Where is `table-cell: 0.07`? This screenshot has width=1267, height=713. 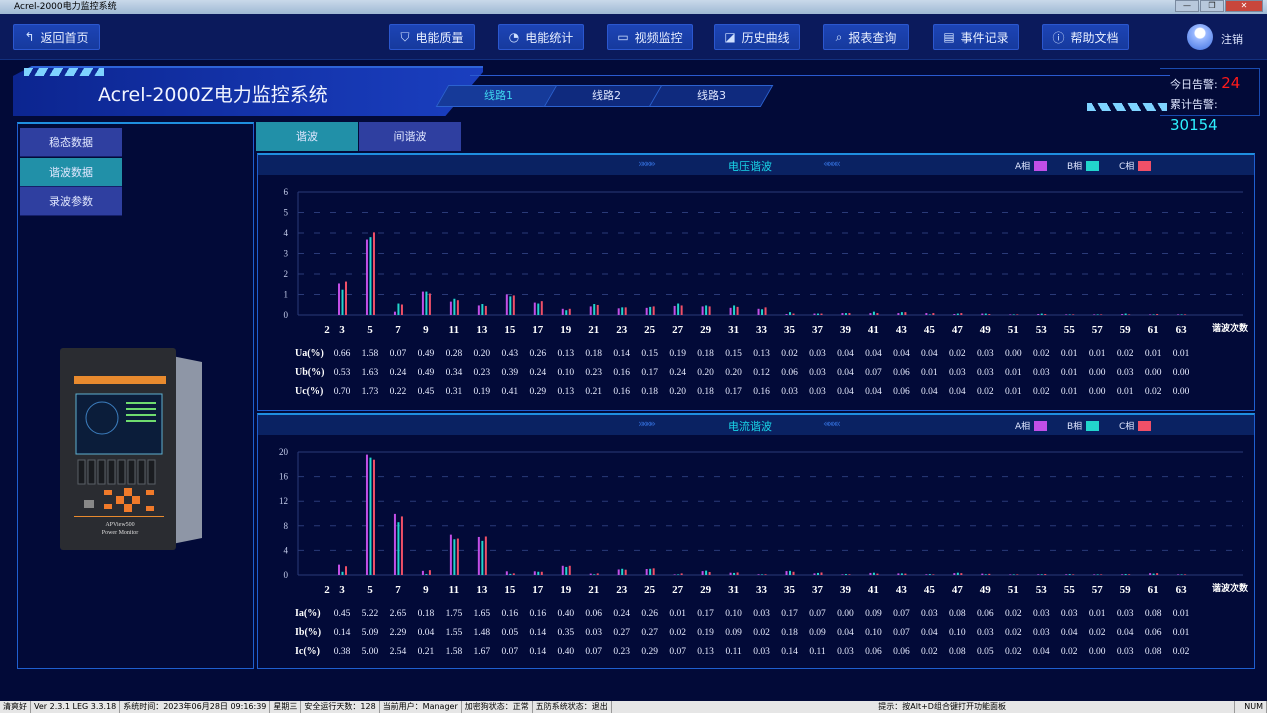
table-cell: 0.07 is located at coordinates (677, 652).